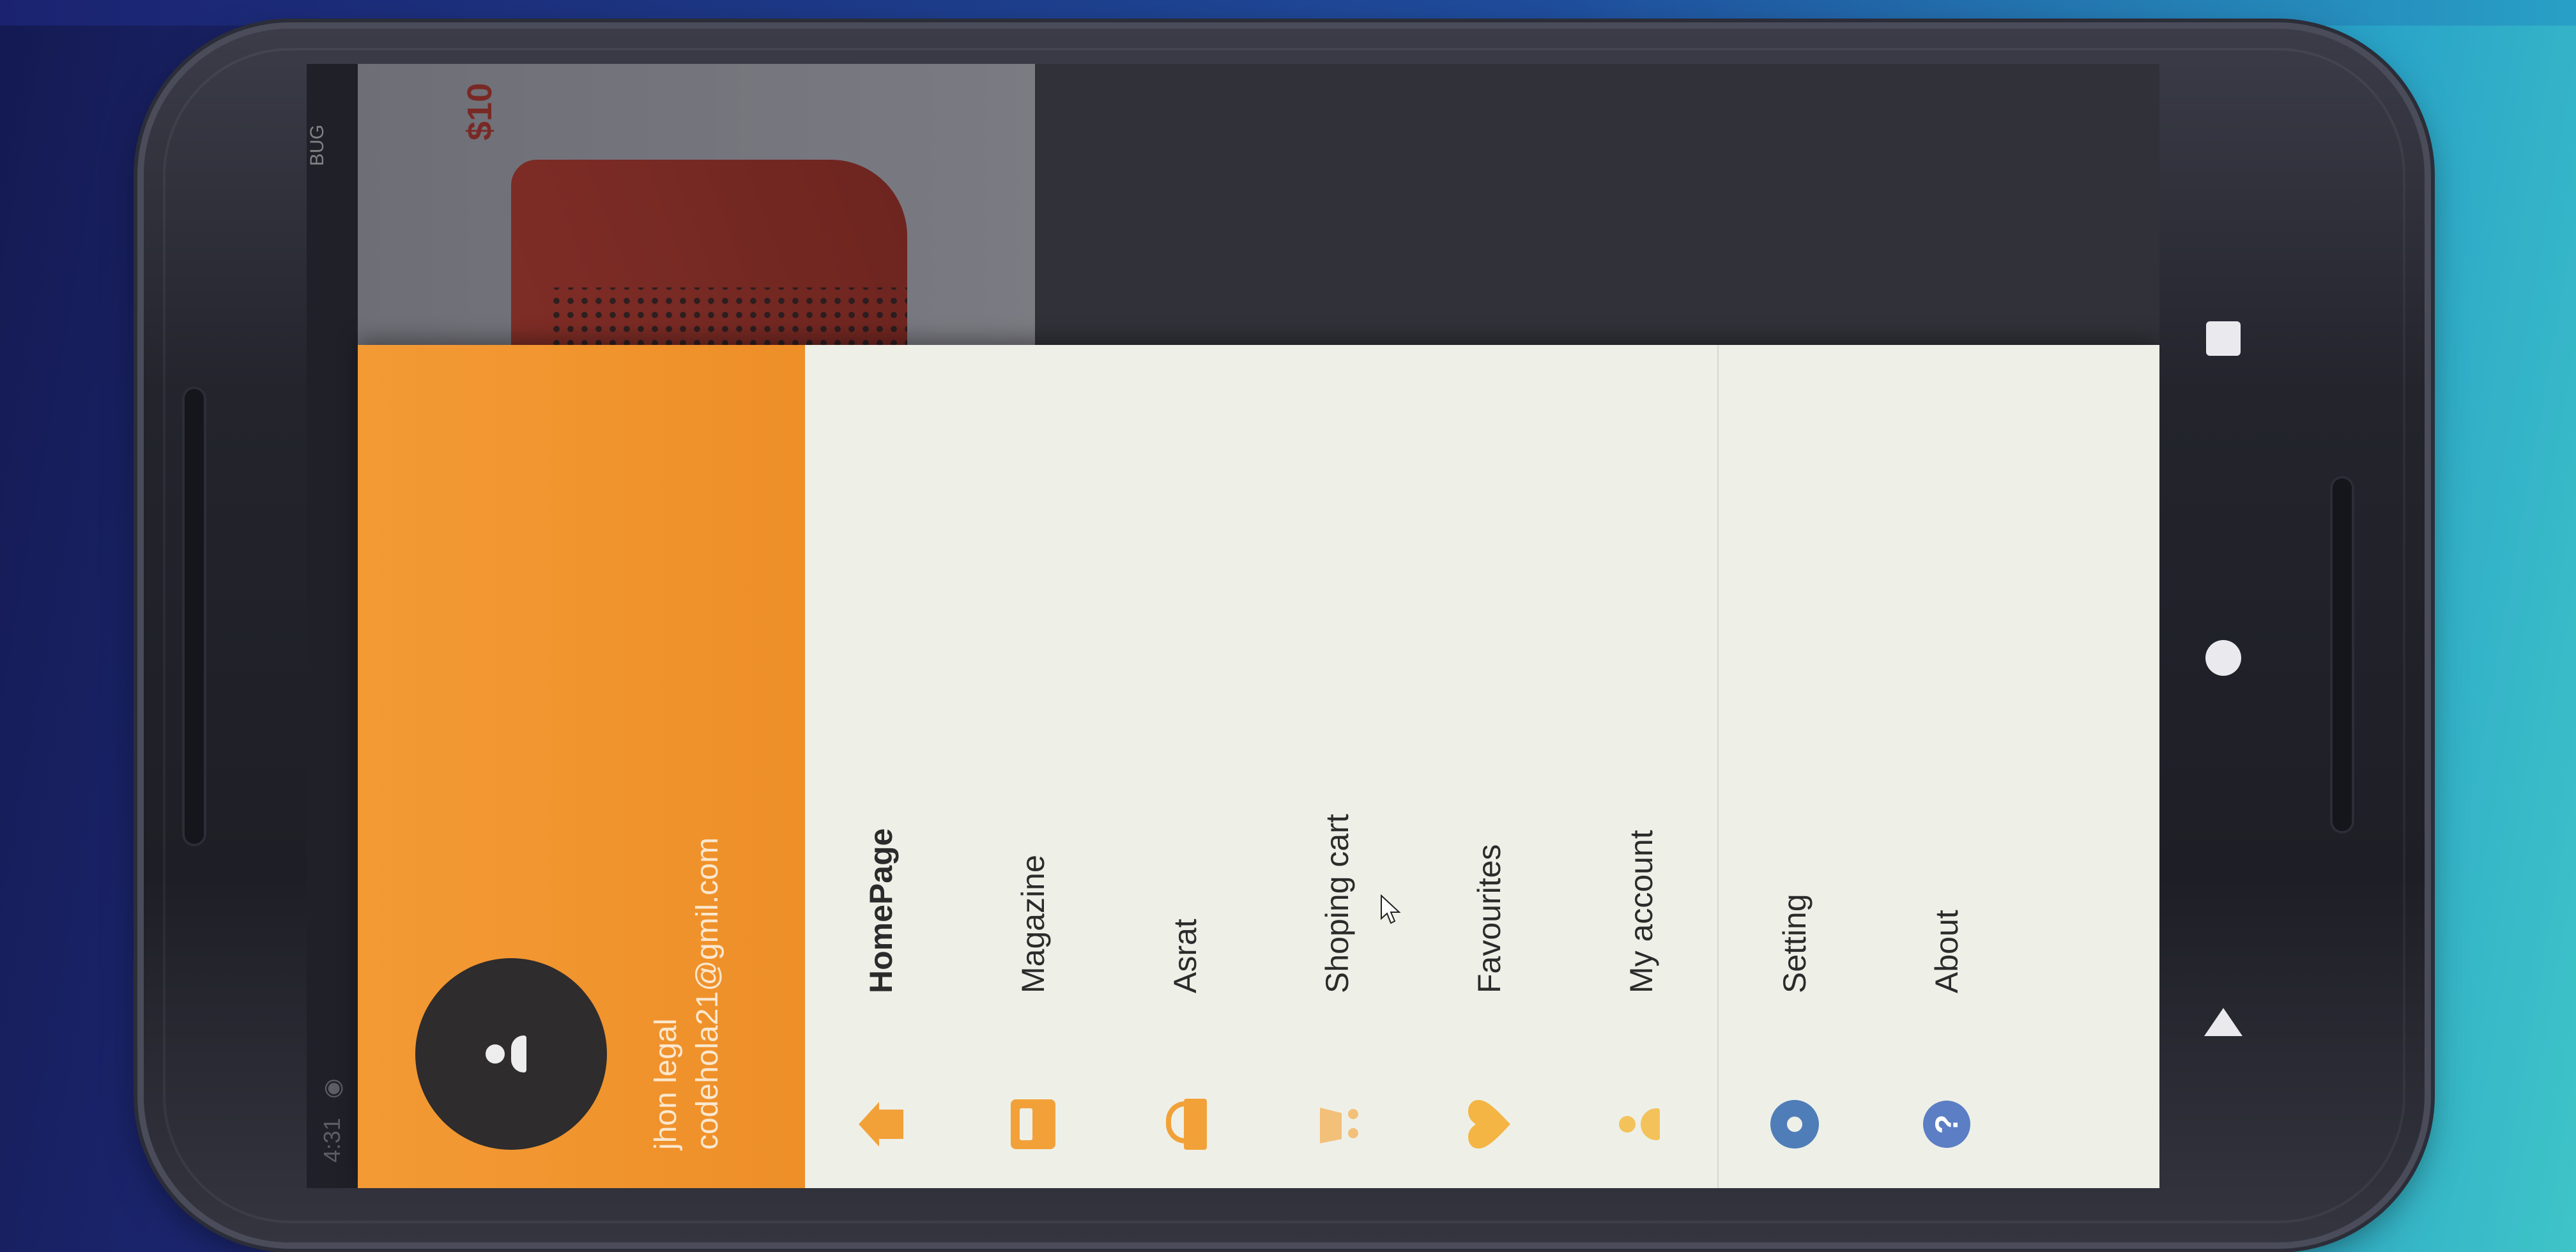 The image size is (2576, 1252). Describe the element at coordinates (1033, 766) in the screenshot. I see `menu-item-magazine: Magazine` at that location.